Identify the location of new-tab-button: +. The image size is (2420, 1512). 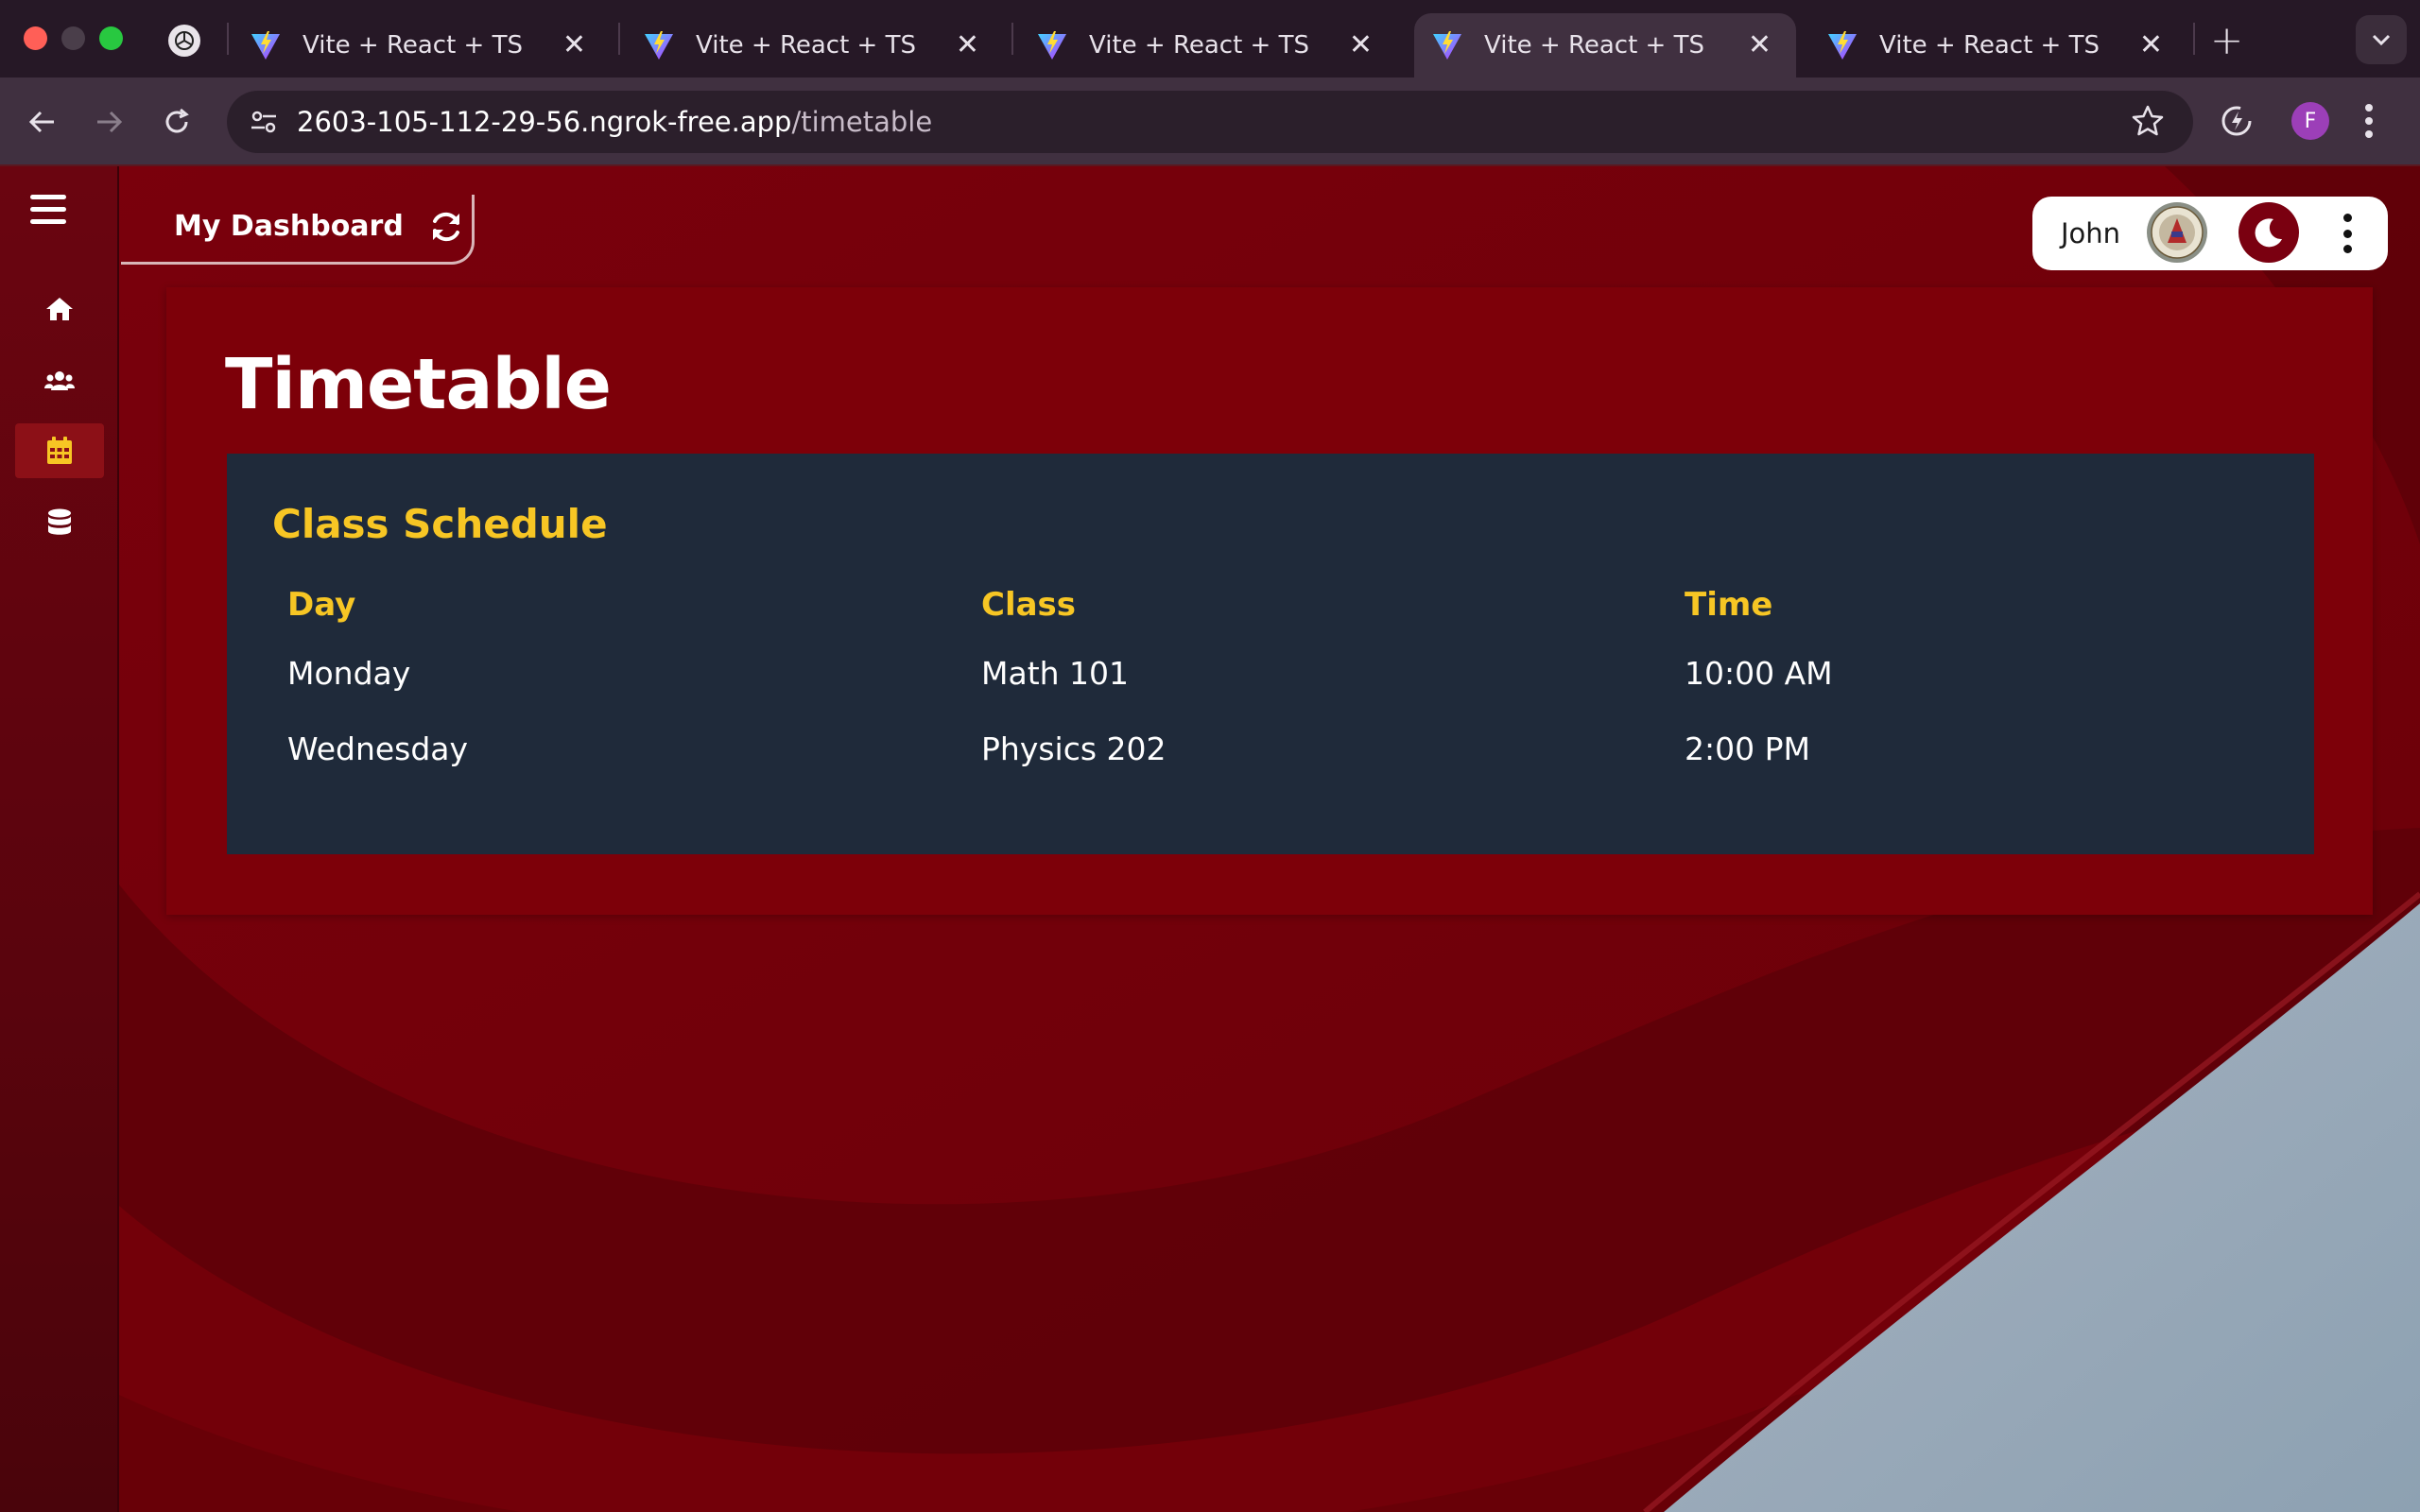
(2226, 40).